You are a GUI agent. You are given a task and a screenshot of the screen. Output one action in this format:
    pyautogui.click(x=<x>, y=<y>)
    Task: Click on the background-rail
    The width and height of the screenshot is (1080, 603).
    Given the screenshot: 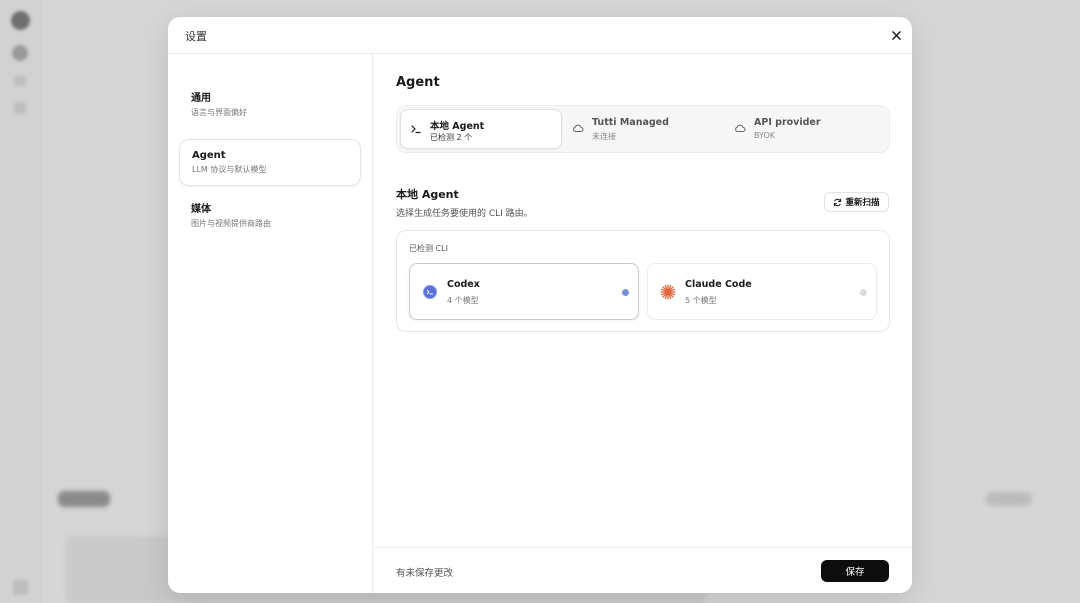 What is the action you would take?
    pyautogui.click(x=21, y=301)
    